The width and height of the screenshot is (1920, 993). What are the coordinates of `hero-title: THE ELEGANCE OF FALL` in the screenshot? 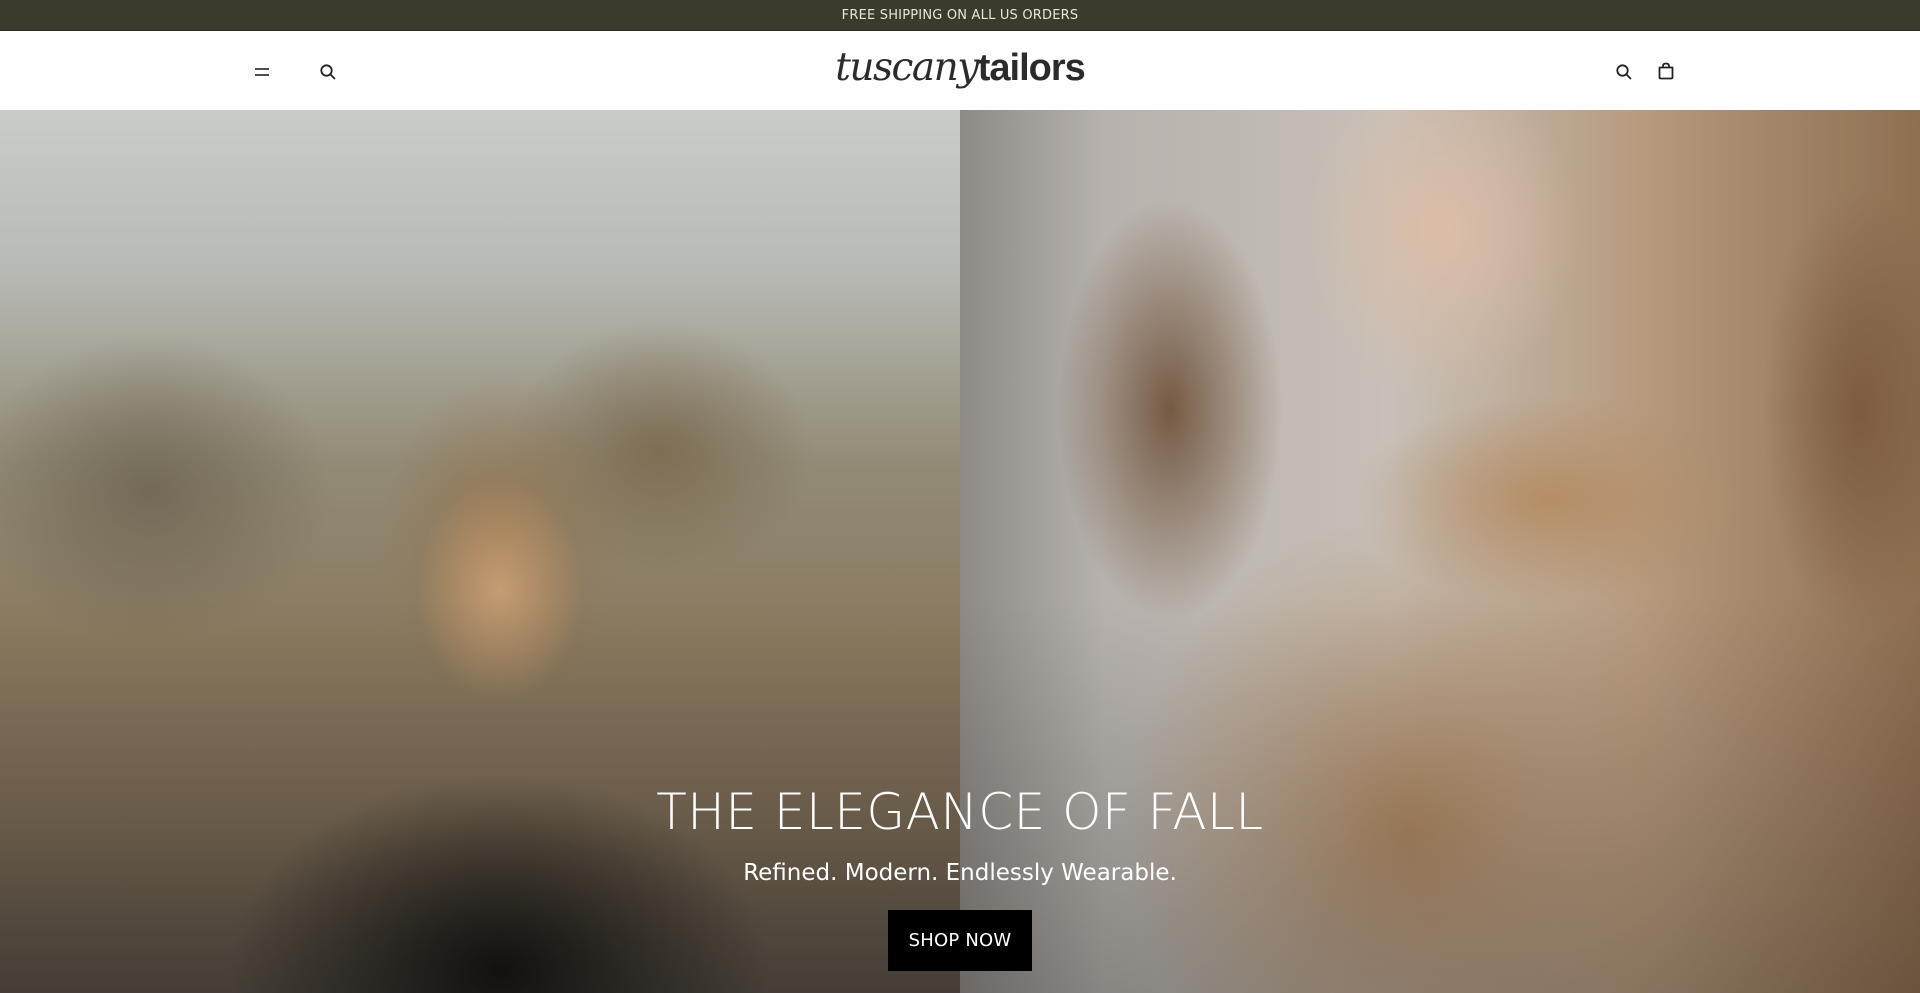 It's located at (960, 812).